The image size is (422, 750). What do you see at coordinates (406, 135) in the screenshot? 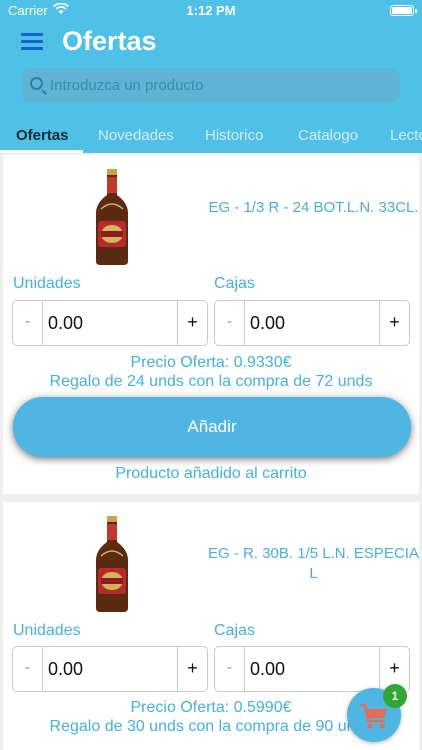
I see `tab-lecto: Lecto` at bounding box center [406, 135].